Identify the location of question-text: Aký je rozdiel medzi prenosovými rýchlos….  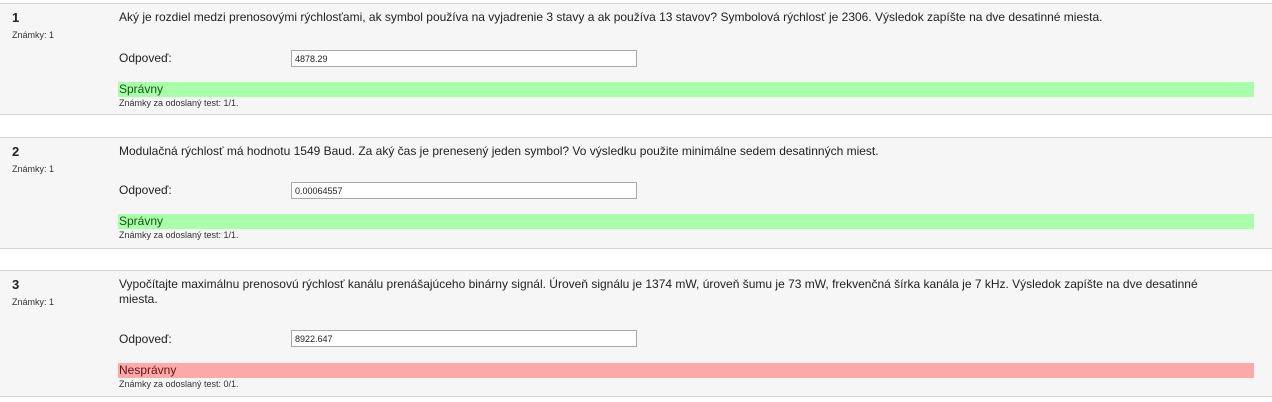
(611, 17).